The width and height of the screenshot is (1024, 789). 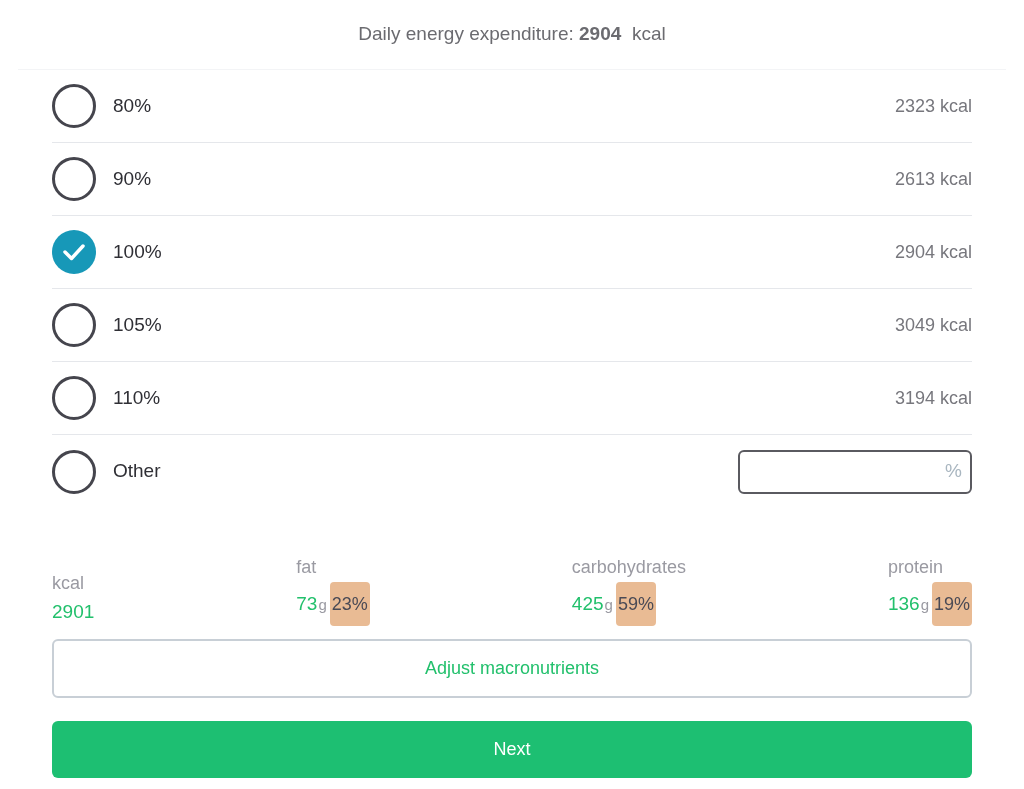 What do you see at coordinates (73, 611) in the screenshot?
I see `macro-amount: 2901` at bounding box center [73, 611].